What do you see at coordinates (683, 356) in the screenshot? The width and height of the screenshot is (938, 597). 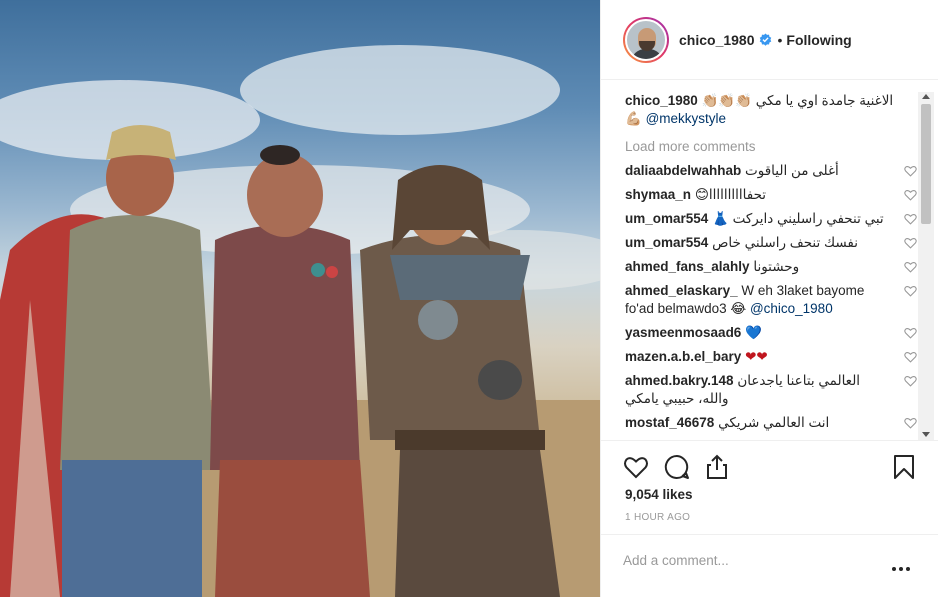 I see `comment-username: mazen.a.b.el_bary` at bounding box center [683, 356].